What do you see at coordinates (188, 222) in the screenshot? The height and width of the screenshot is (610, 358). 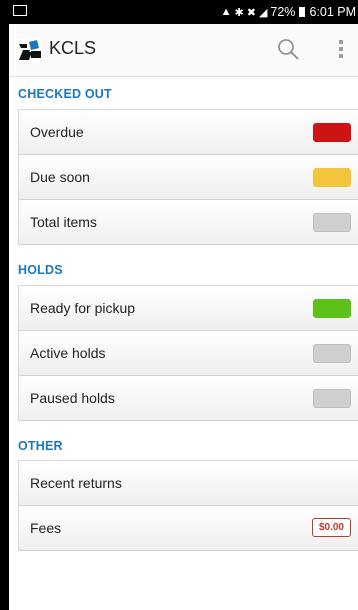 I see `row-total-items: Total items` at bounding box center [188, 222].